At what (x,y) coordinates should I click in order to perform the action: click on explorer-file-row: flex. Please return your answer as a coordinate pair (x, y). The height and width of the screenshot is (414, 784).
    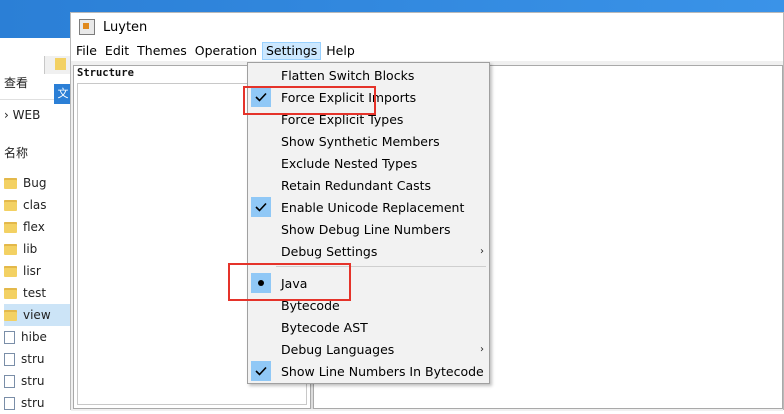
    Looking at the image, I should click on (38, 227).